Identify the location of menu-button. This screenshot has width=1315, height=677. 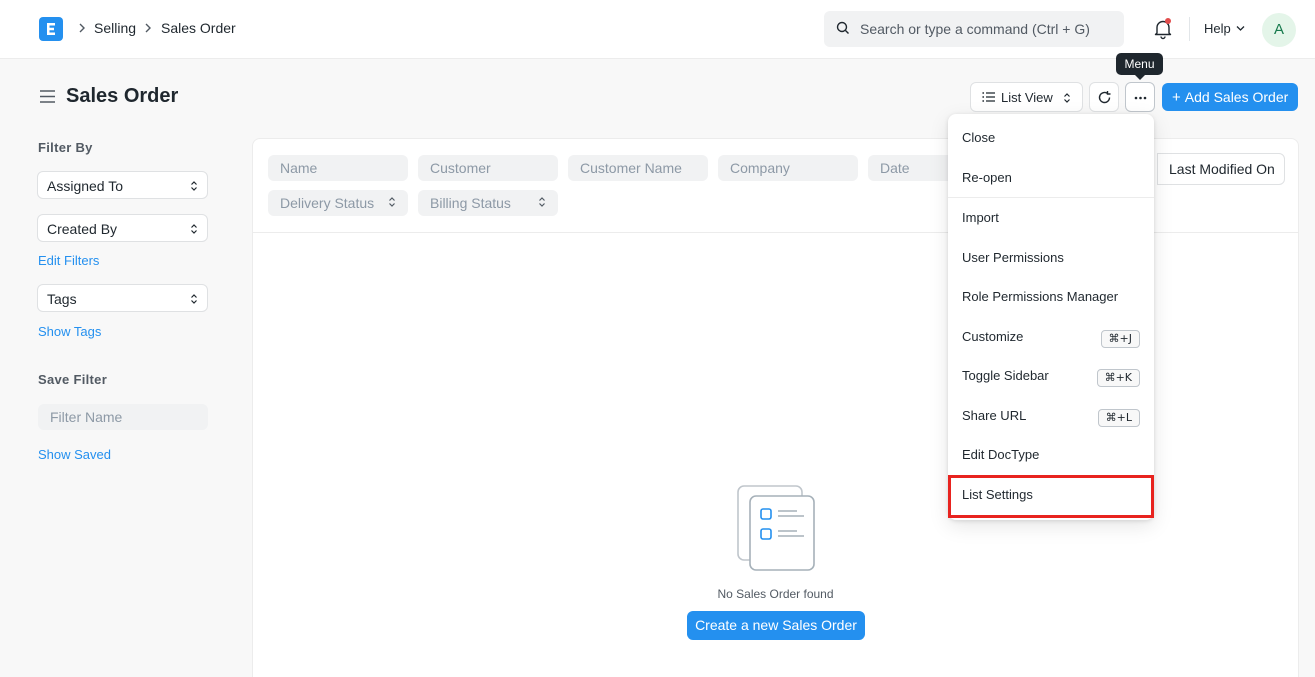
(1140, 97).